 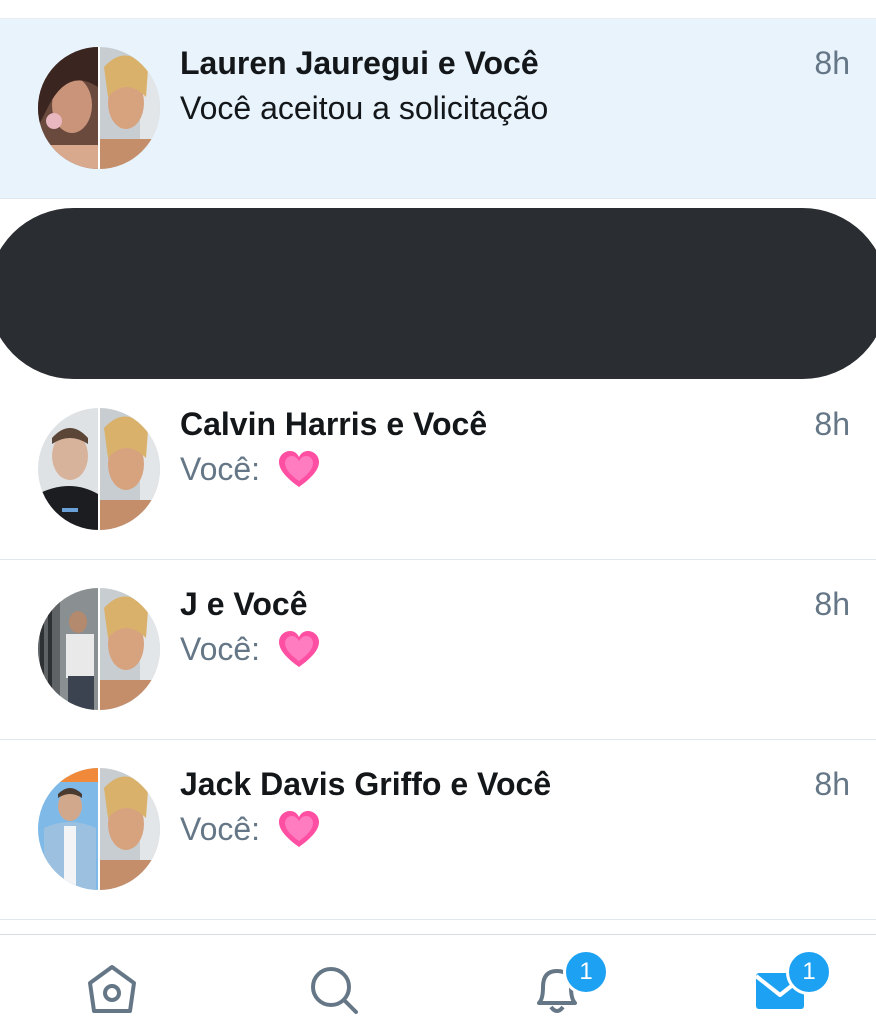 What do you see at coordinates (364, 108) in the screenshot?
I see `conversation-preview: Você aceitou a solicitação` at bounding box center [364, 108].